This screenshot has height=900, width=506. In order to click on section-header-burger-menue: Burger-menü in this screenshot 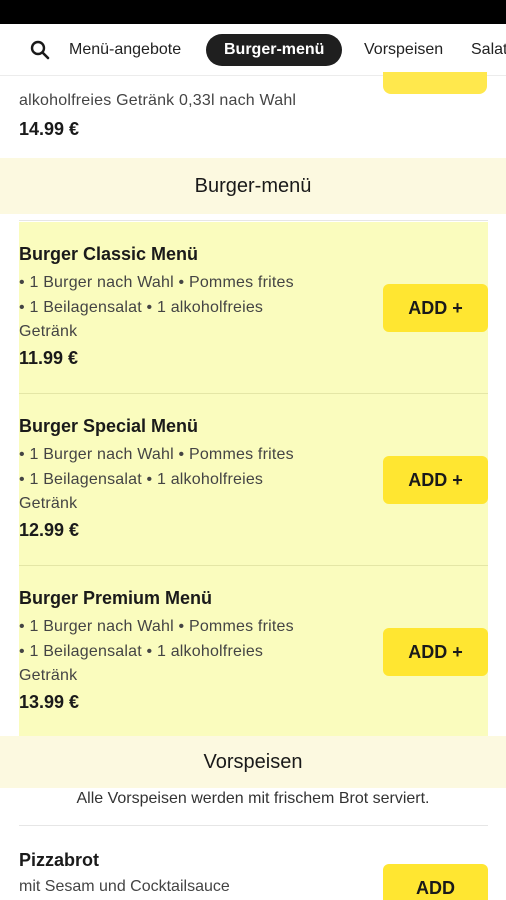, I will do `click(253, 186)`.